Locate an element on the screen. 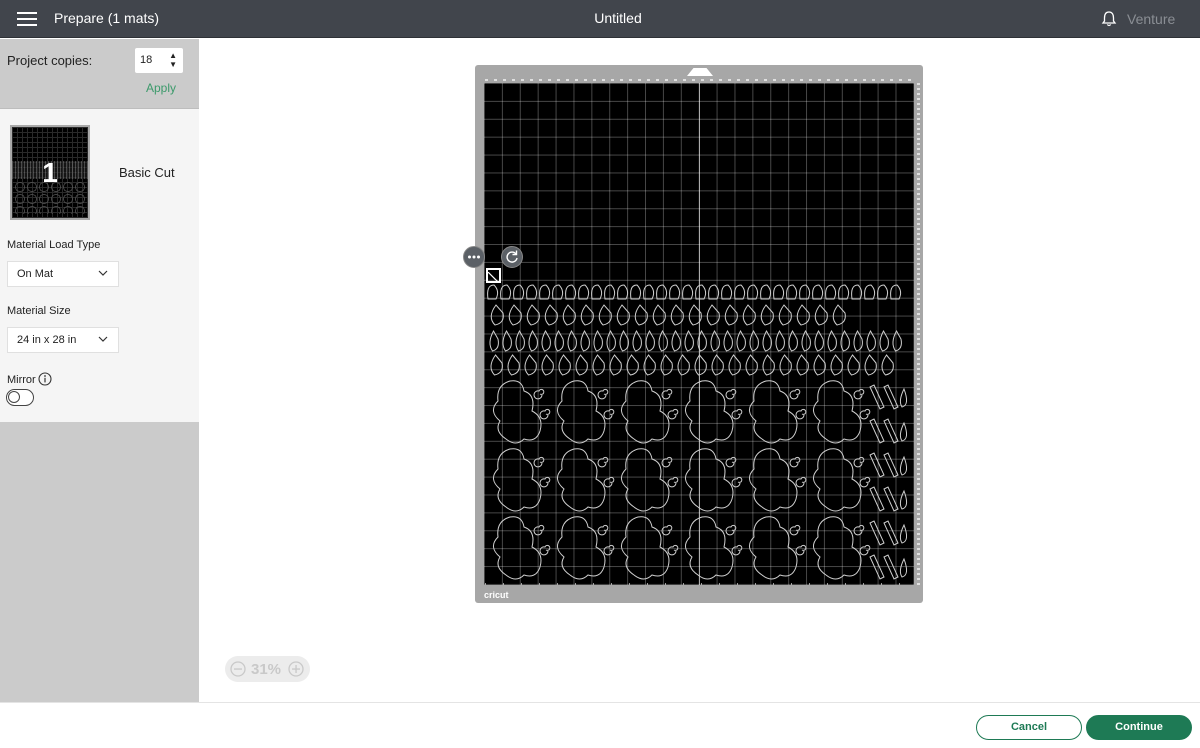 The image size is (1200, 748). apply-button: Apply is located at coordinates (161, 88).